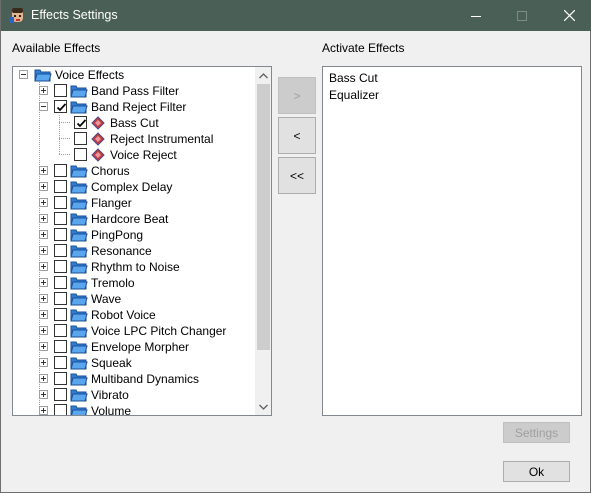  I want to click on tree-group-envelope-morpher: Envelope Morpher, so click(134, 347).